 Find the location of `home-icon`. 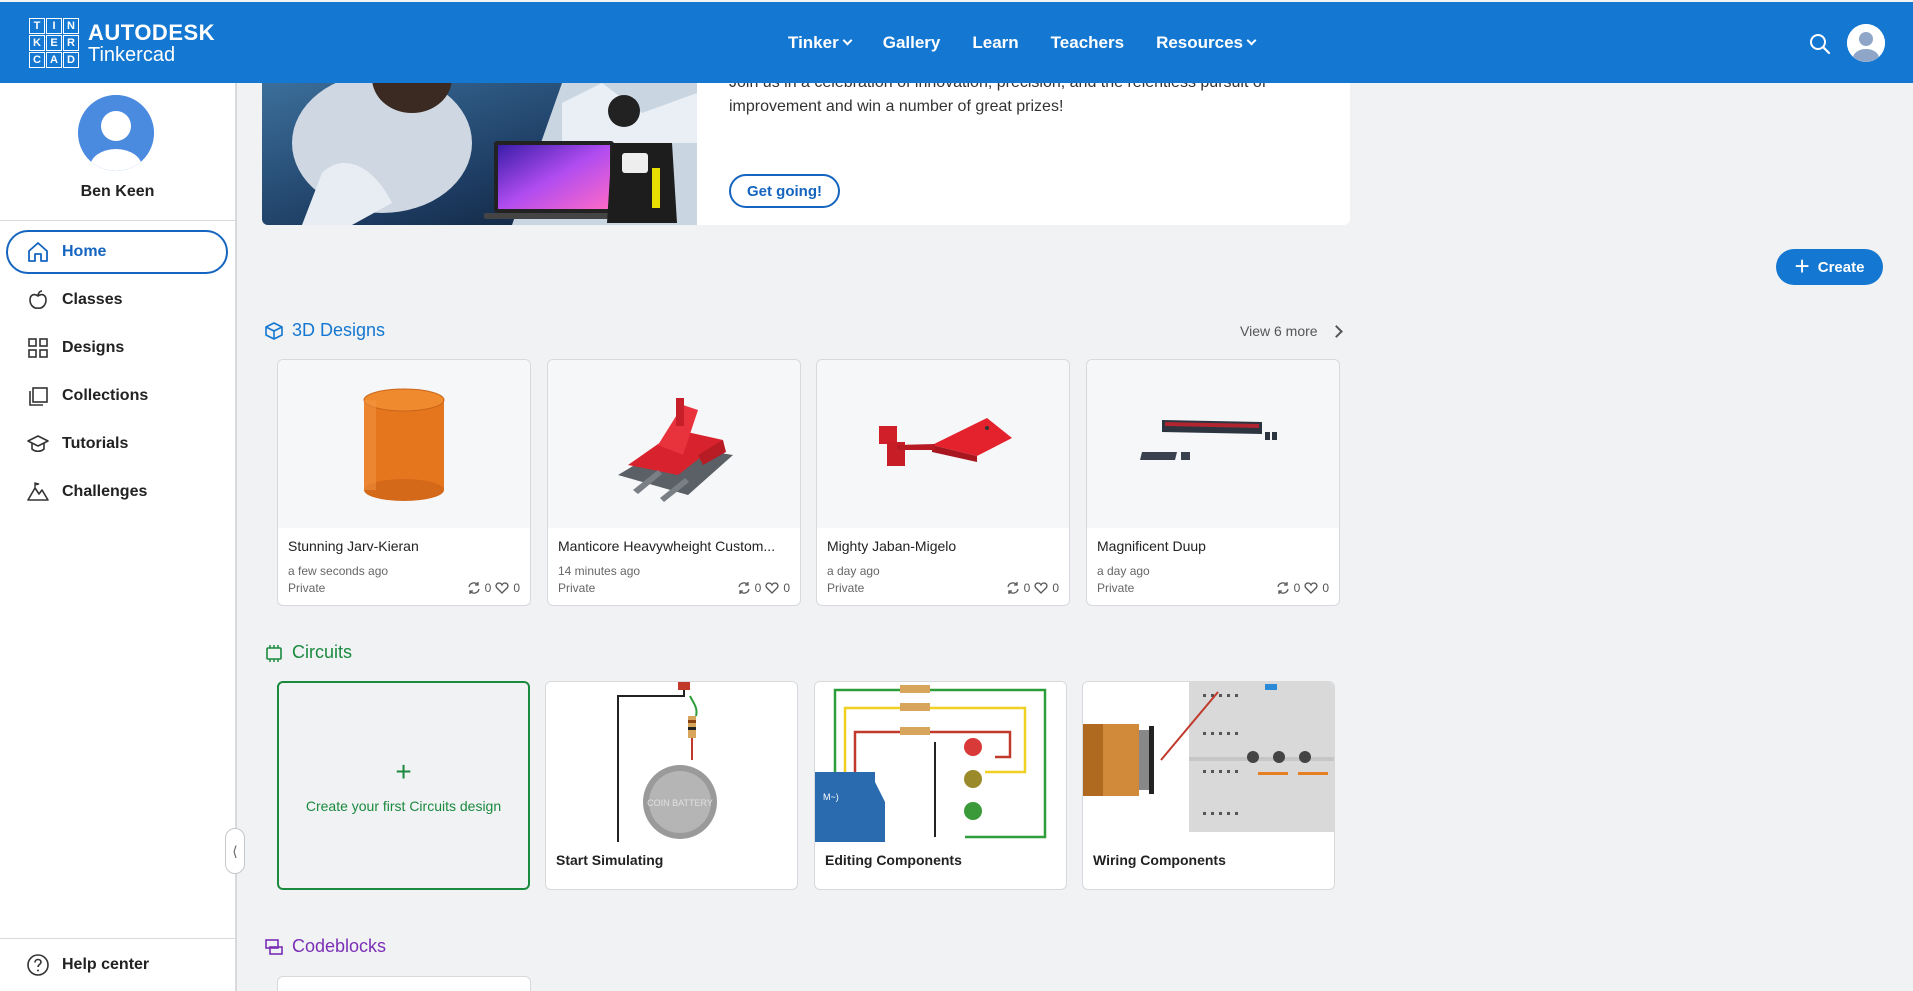

home-icon is located at coordinates (38, 252).